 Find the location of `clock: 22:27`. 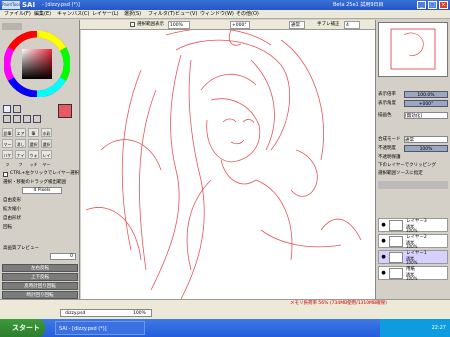

clock: 22:27 is located at coordinates (438, 328).